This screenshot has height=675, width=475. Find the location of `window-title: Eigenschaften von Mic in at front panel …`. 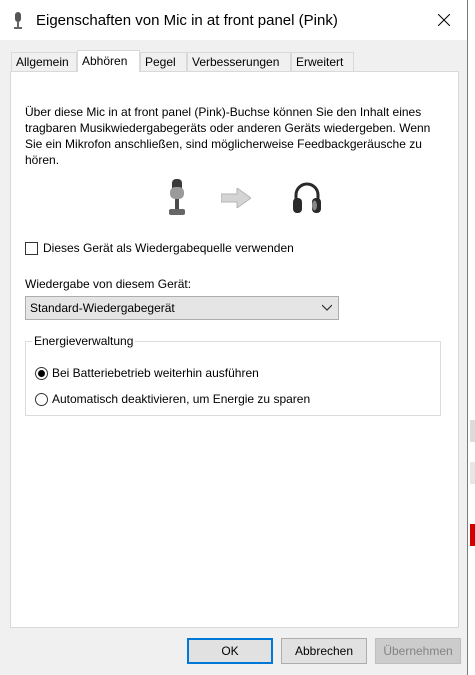

window-title: Eigenschaften von Mic in at front panel … is located at coordinates (187, 20).